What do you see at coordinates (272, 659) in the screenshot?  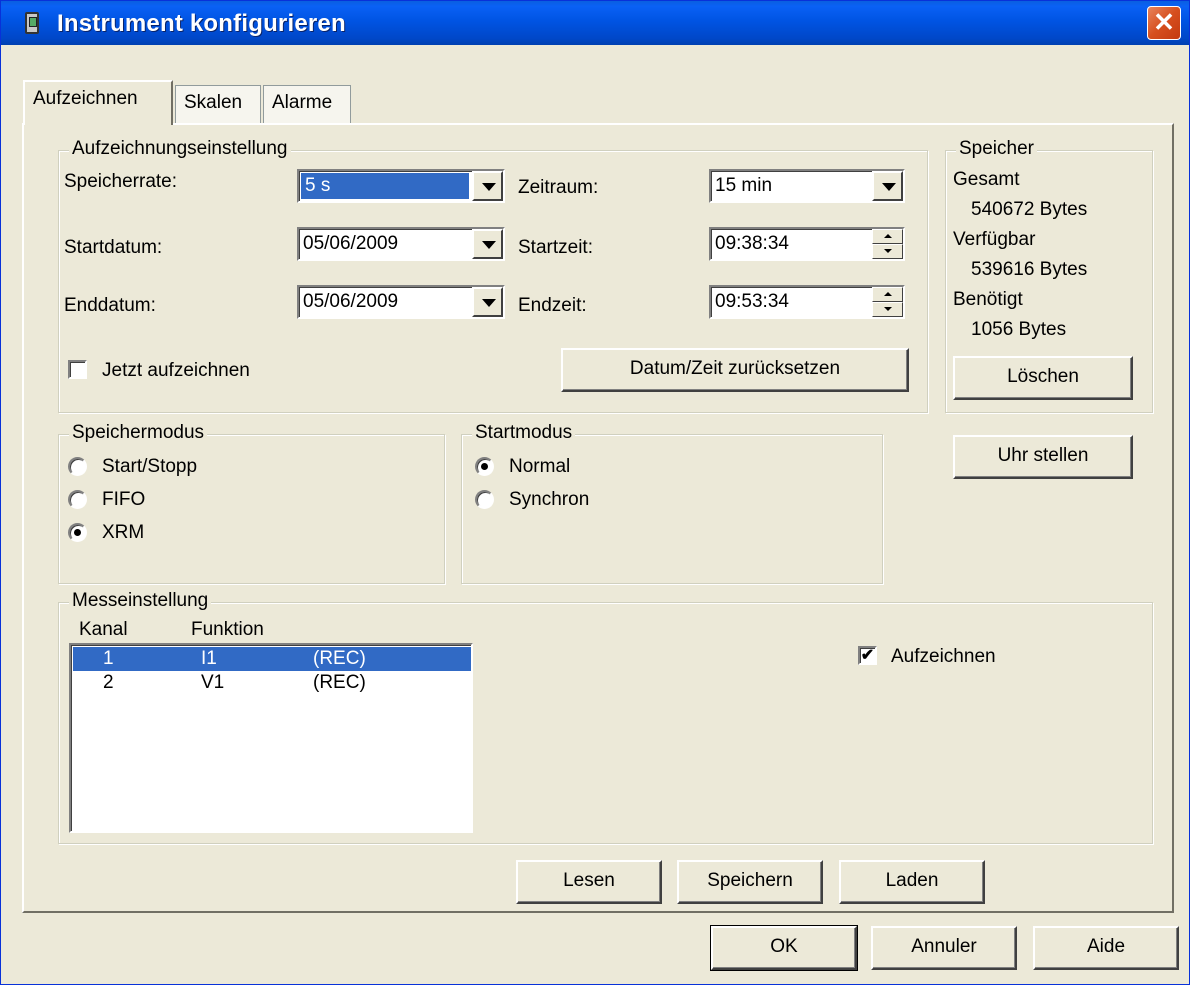 I see `list-item: 1 I1 (REC)` at bounding box center [272, 659].